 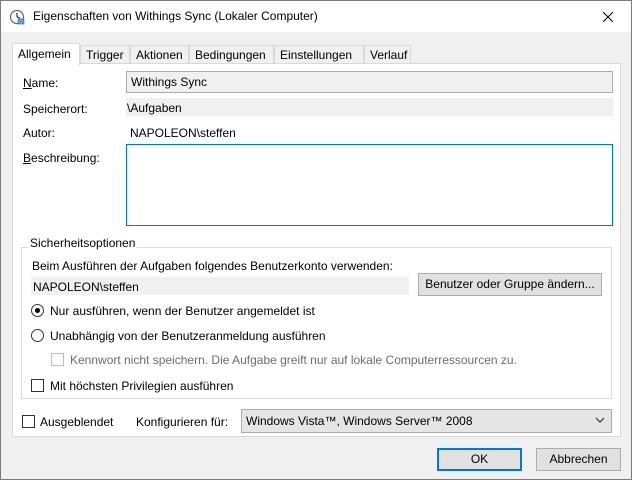 What do you see at coordinates (46, 54) in the screenshot?
I see `tab-allgemein: Allgemein` at bounding box center [46, 54].